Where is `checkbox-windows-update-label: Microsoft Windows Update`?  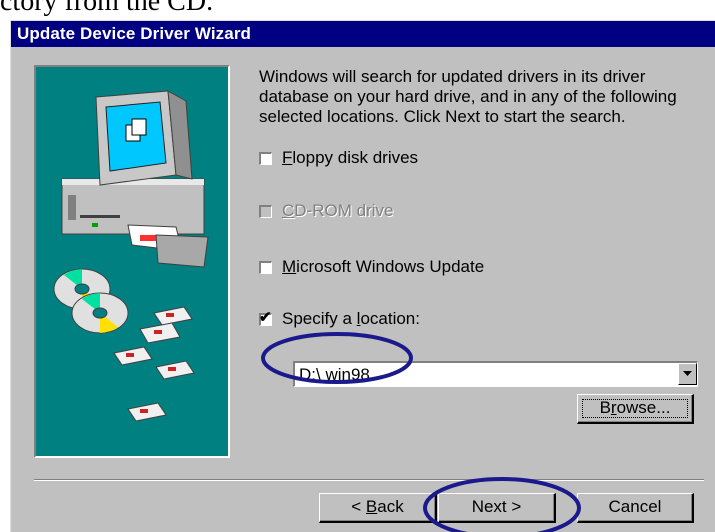
checkbox-windows-update-label: Microsoft Windows Update is located at coordinates (383, 267).